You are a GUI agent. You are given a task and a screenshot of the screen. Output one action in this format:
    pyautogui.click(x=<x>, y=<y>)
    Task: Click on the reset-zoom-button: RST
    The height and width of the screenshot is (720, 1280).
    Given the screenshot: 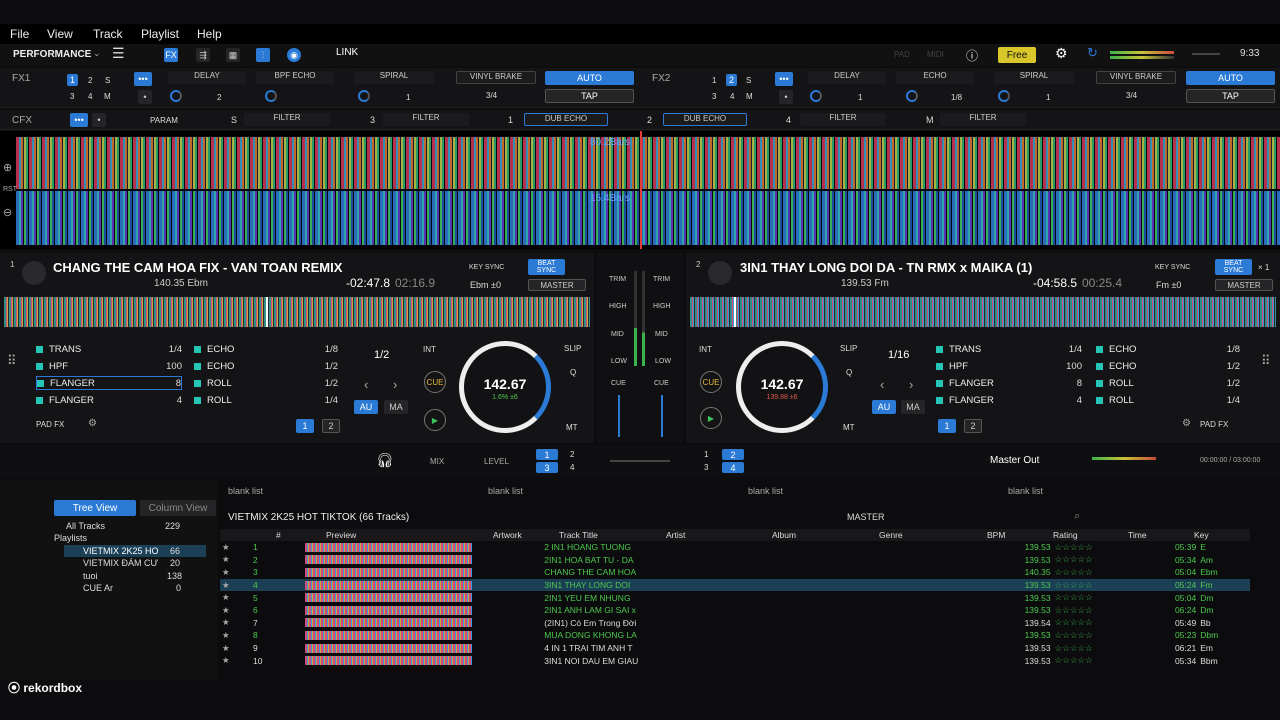 What is the action you would take?
    pyautogui.click(x=10, y=189)
    